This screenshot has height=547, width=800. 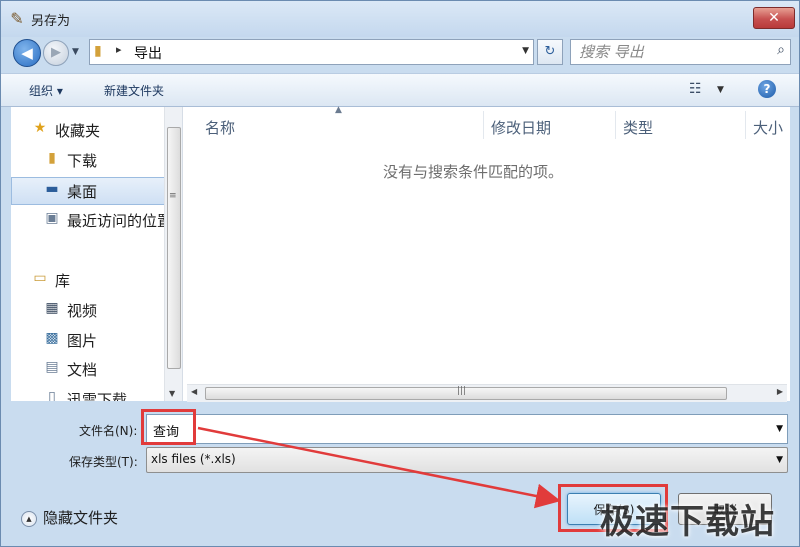 What do you see at coordinates (52, 308) in the screenshot?
I see `video-icon: ▦` at bounding box center [52, 308].